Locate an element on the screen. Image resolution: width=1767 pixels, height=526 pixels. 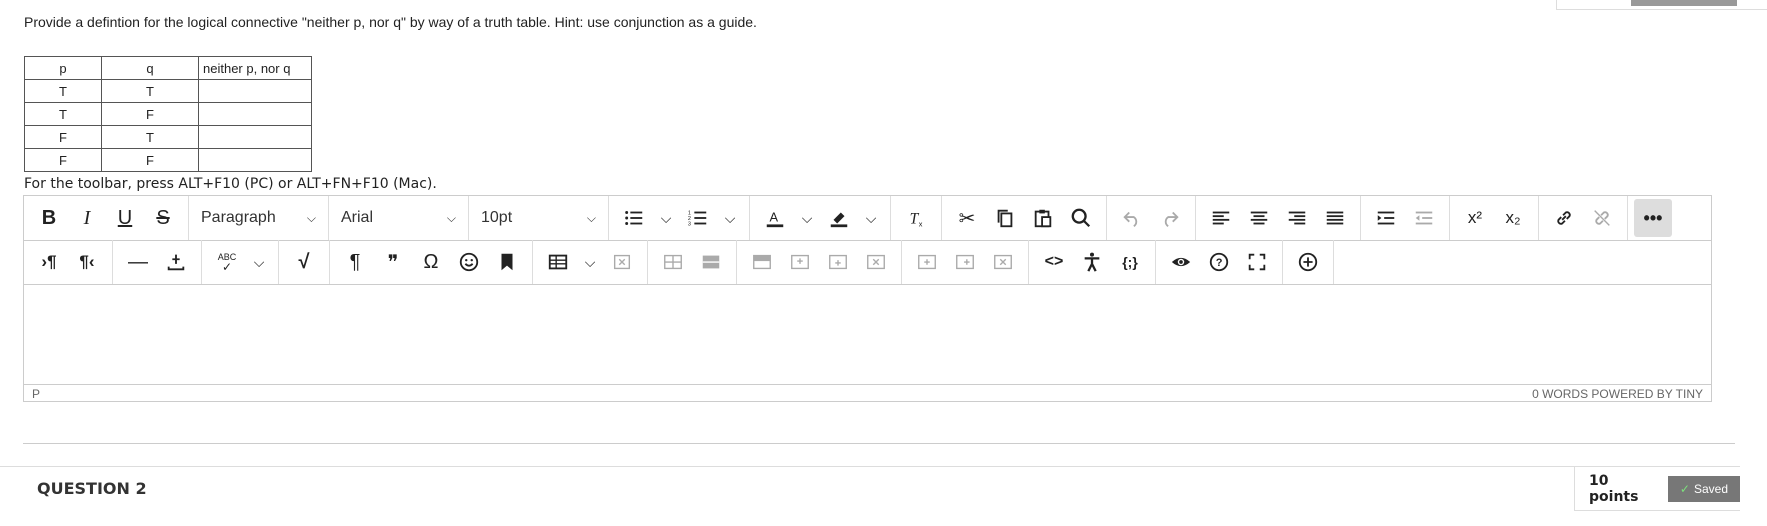
bullet-list-icon is located at coordinates (634, 218).